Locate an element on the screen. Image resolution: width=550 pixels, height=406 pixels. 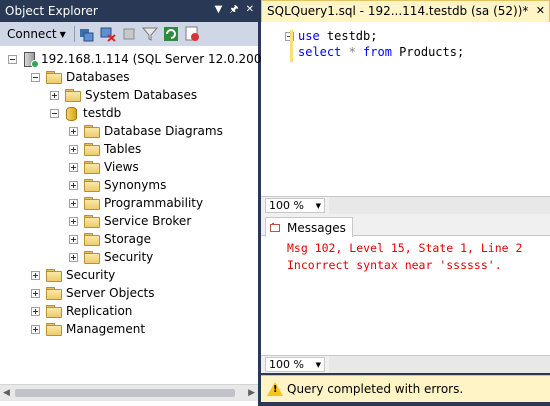
results-horizontal-scrollbar is located at coordinates (439, 364).